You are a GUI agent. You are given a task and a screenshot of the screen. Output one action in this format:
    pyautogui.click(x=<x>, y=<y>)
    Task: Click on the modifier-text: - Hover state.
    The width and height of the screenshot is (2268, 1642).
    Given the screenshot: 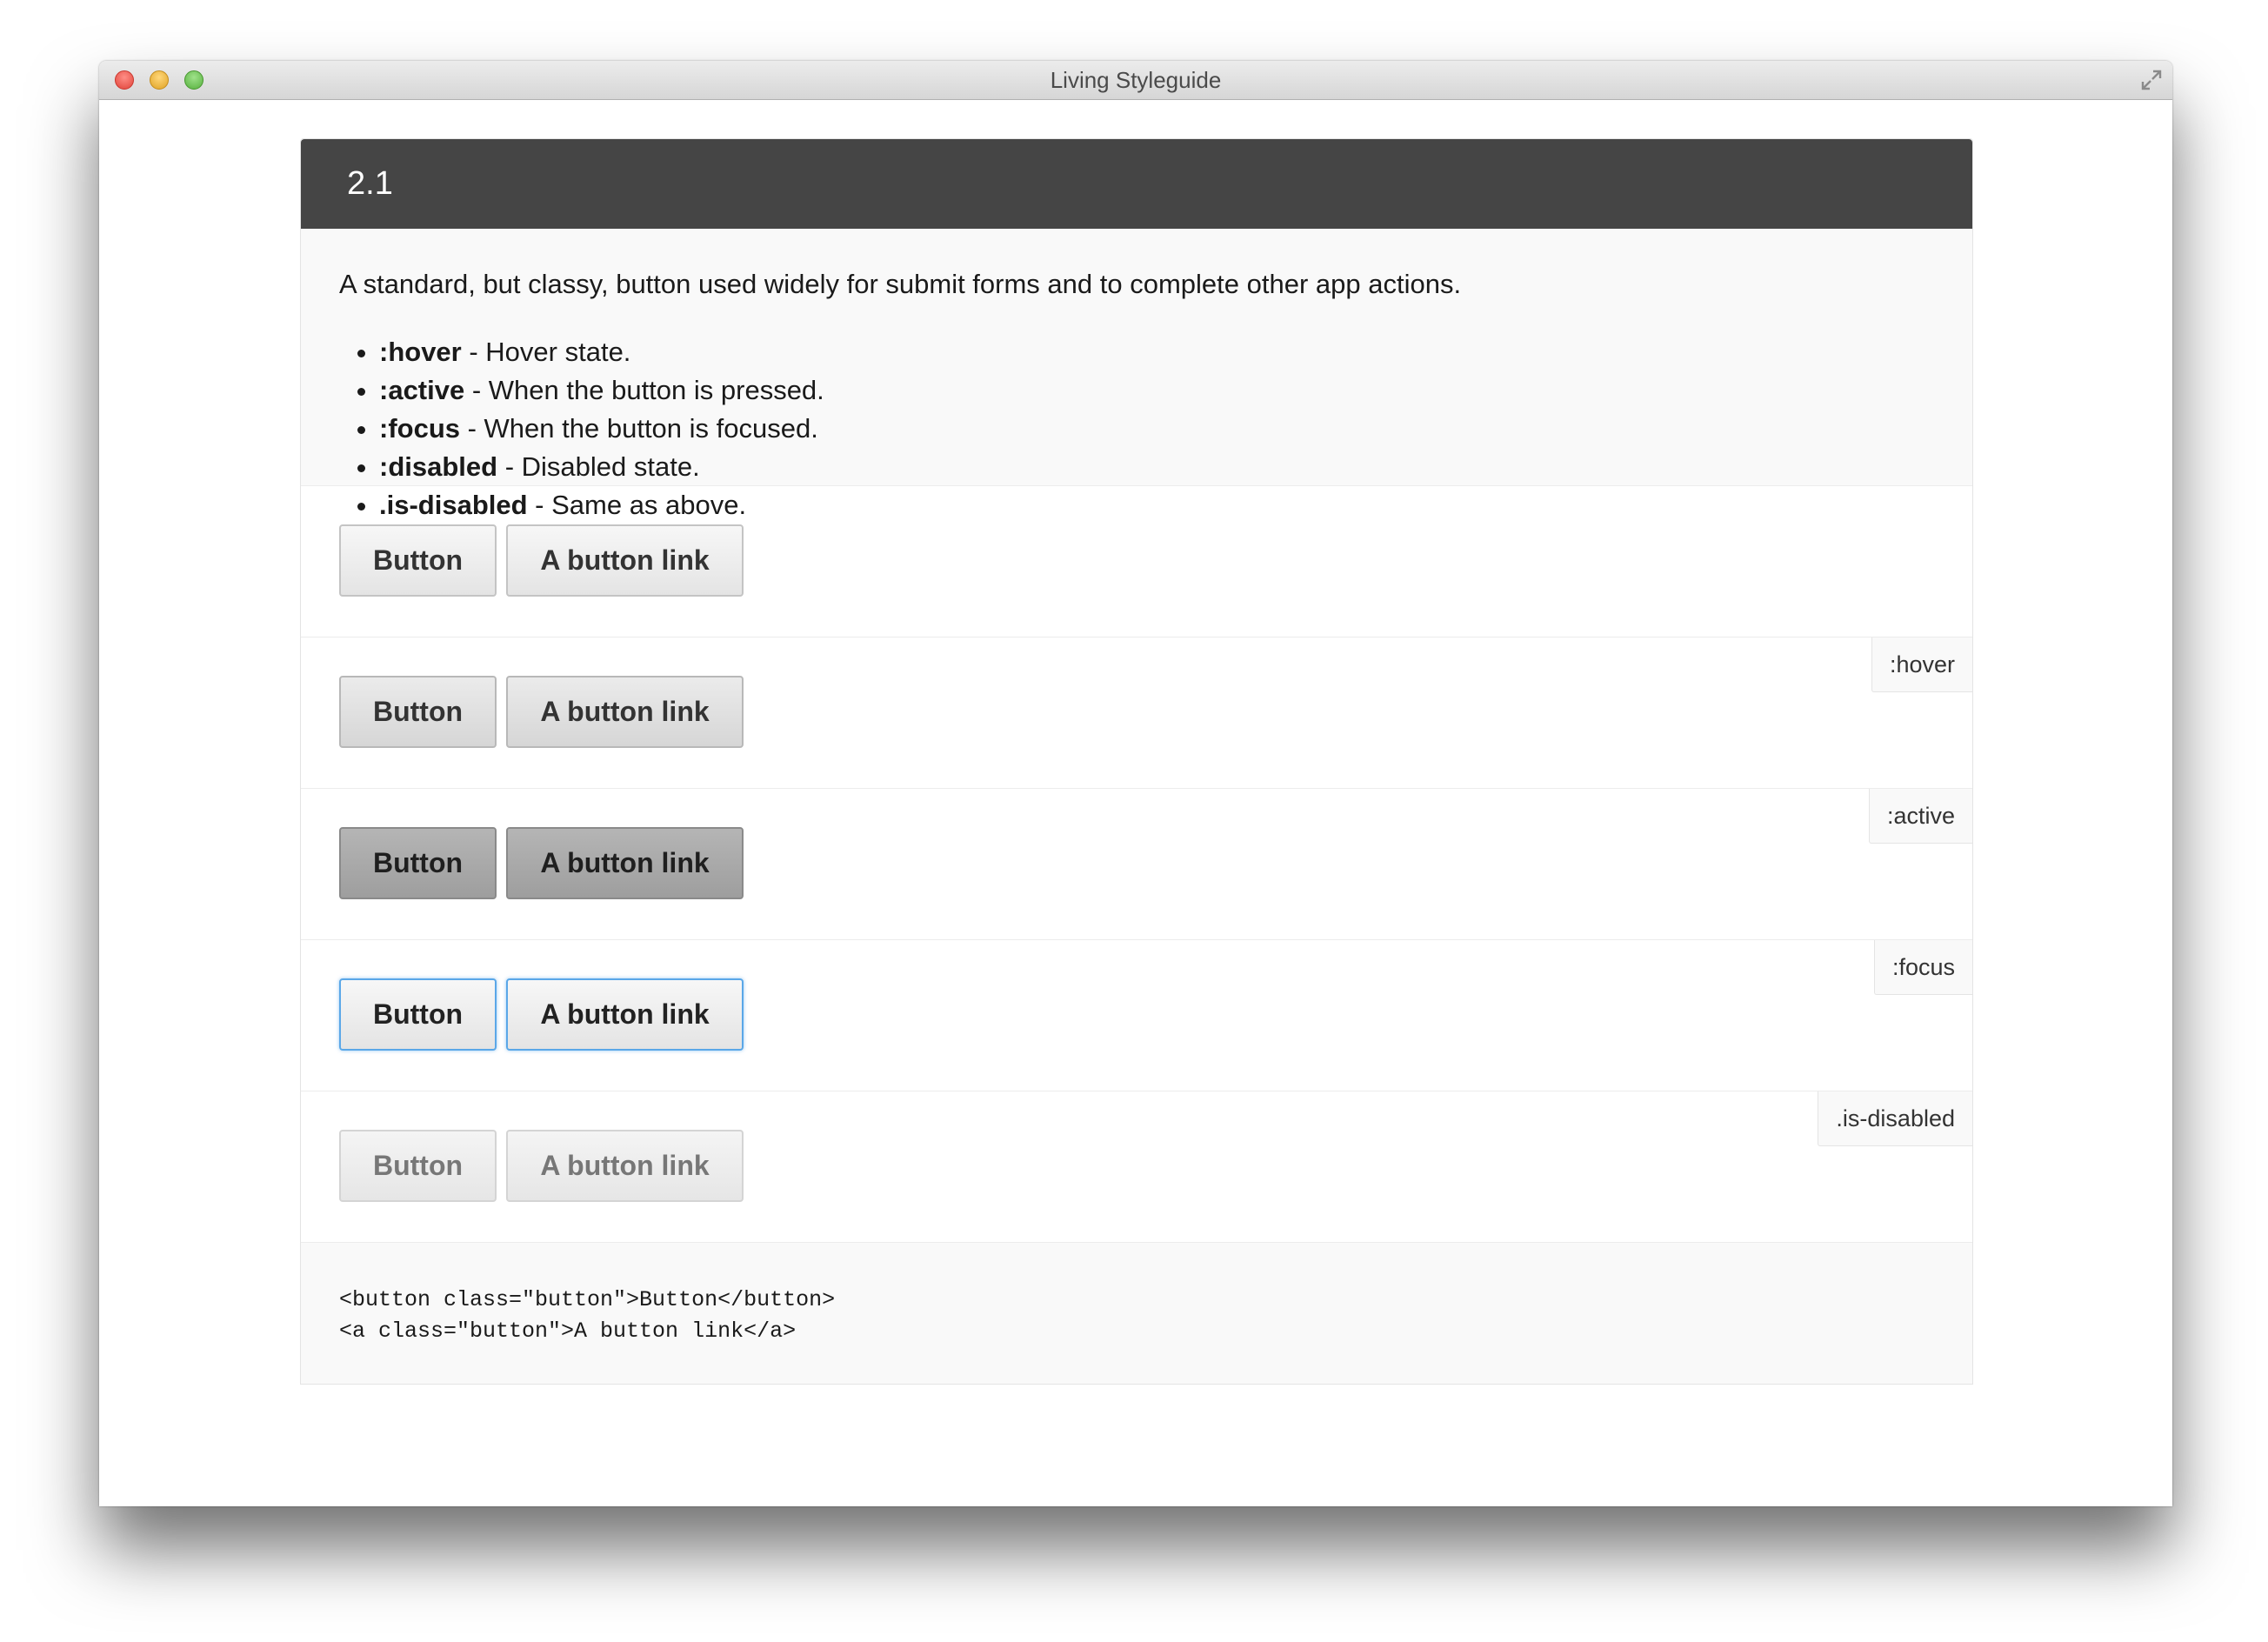 What is the action you would take?
    pyautogui.click(x=546, y=352)
    